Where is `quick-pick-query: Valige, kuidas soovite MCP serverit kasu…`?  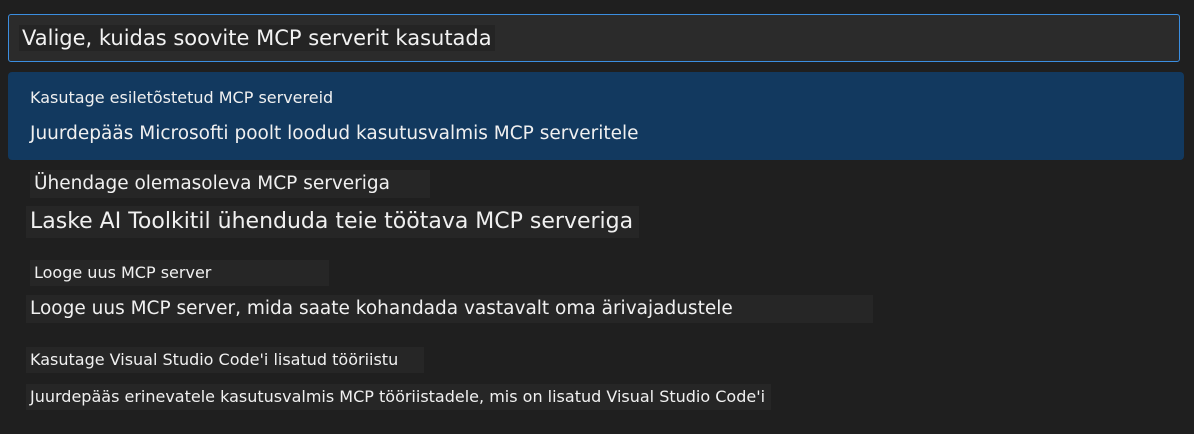
quick-pick-query: Valige, kuidas soovite MCP serverit kasu… is located at coordinates (257, 38).